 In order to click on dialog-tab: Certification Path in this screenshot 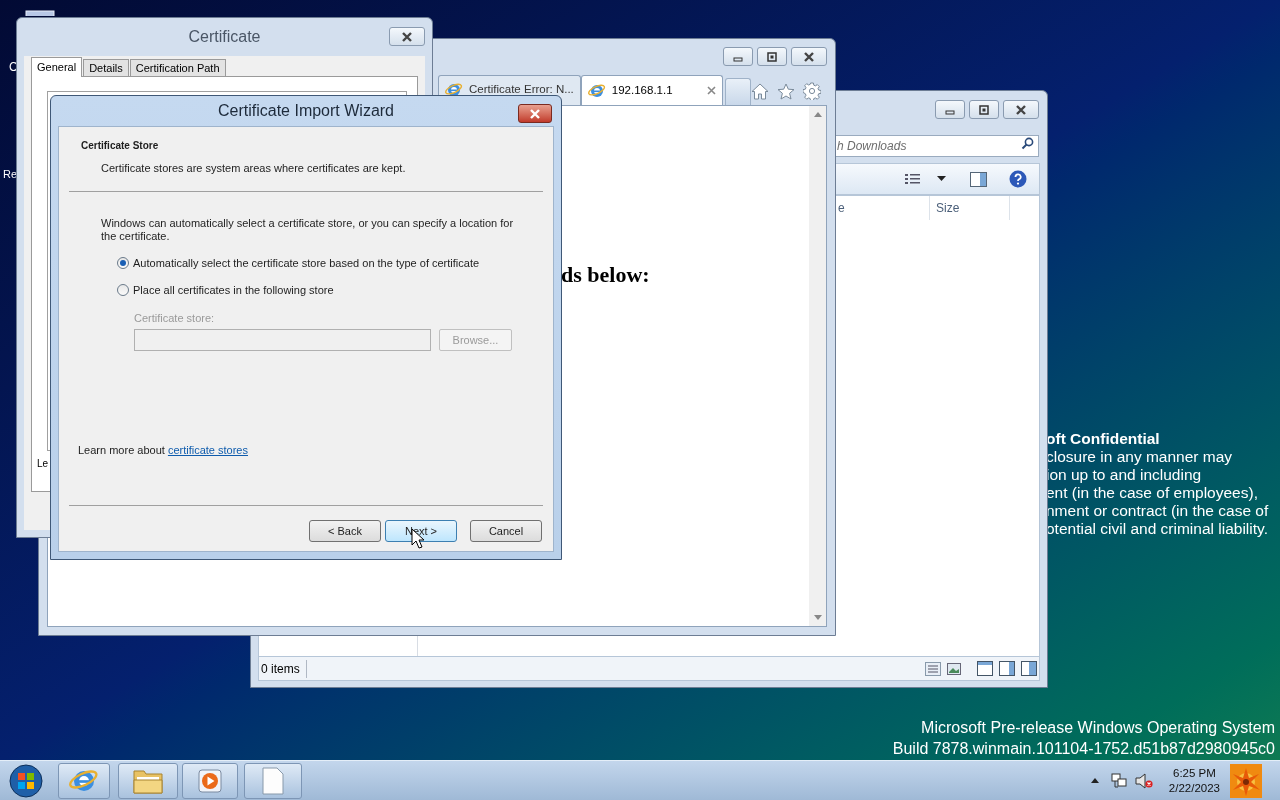, I will do `click(177, 67)`.